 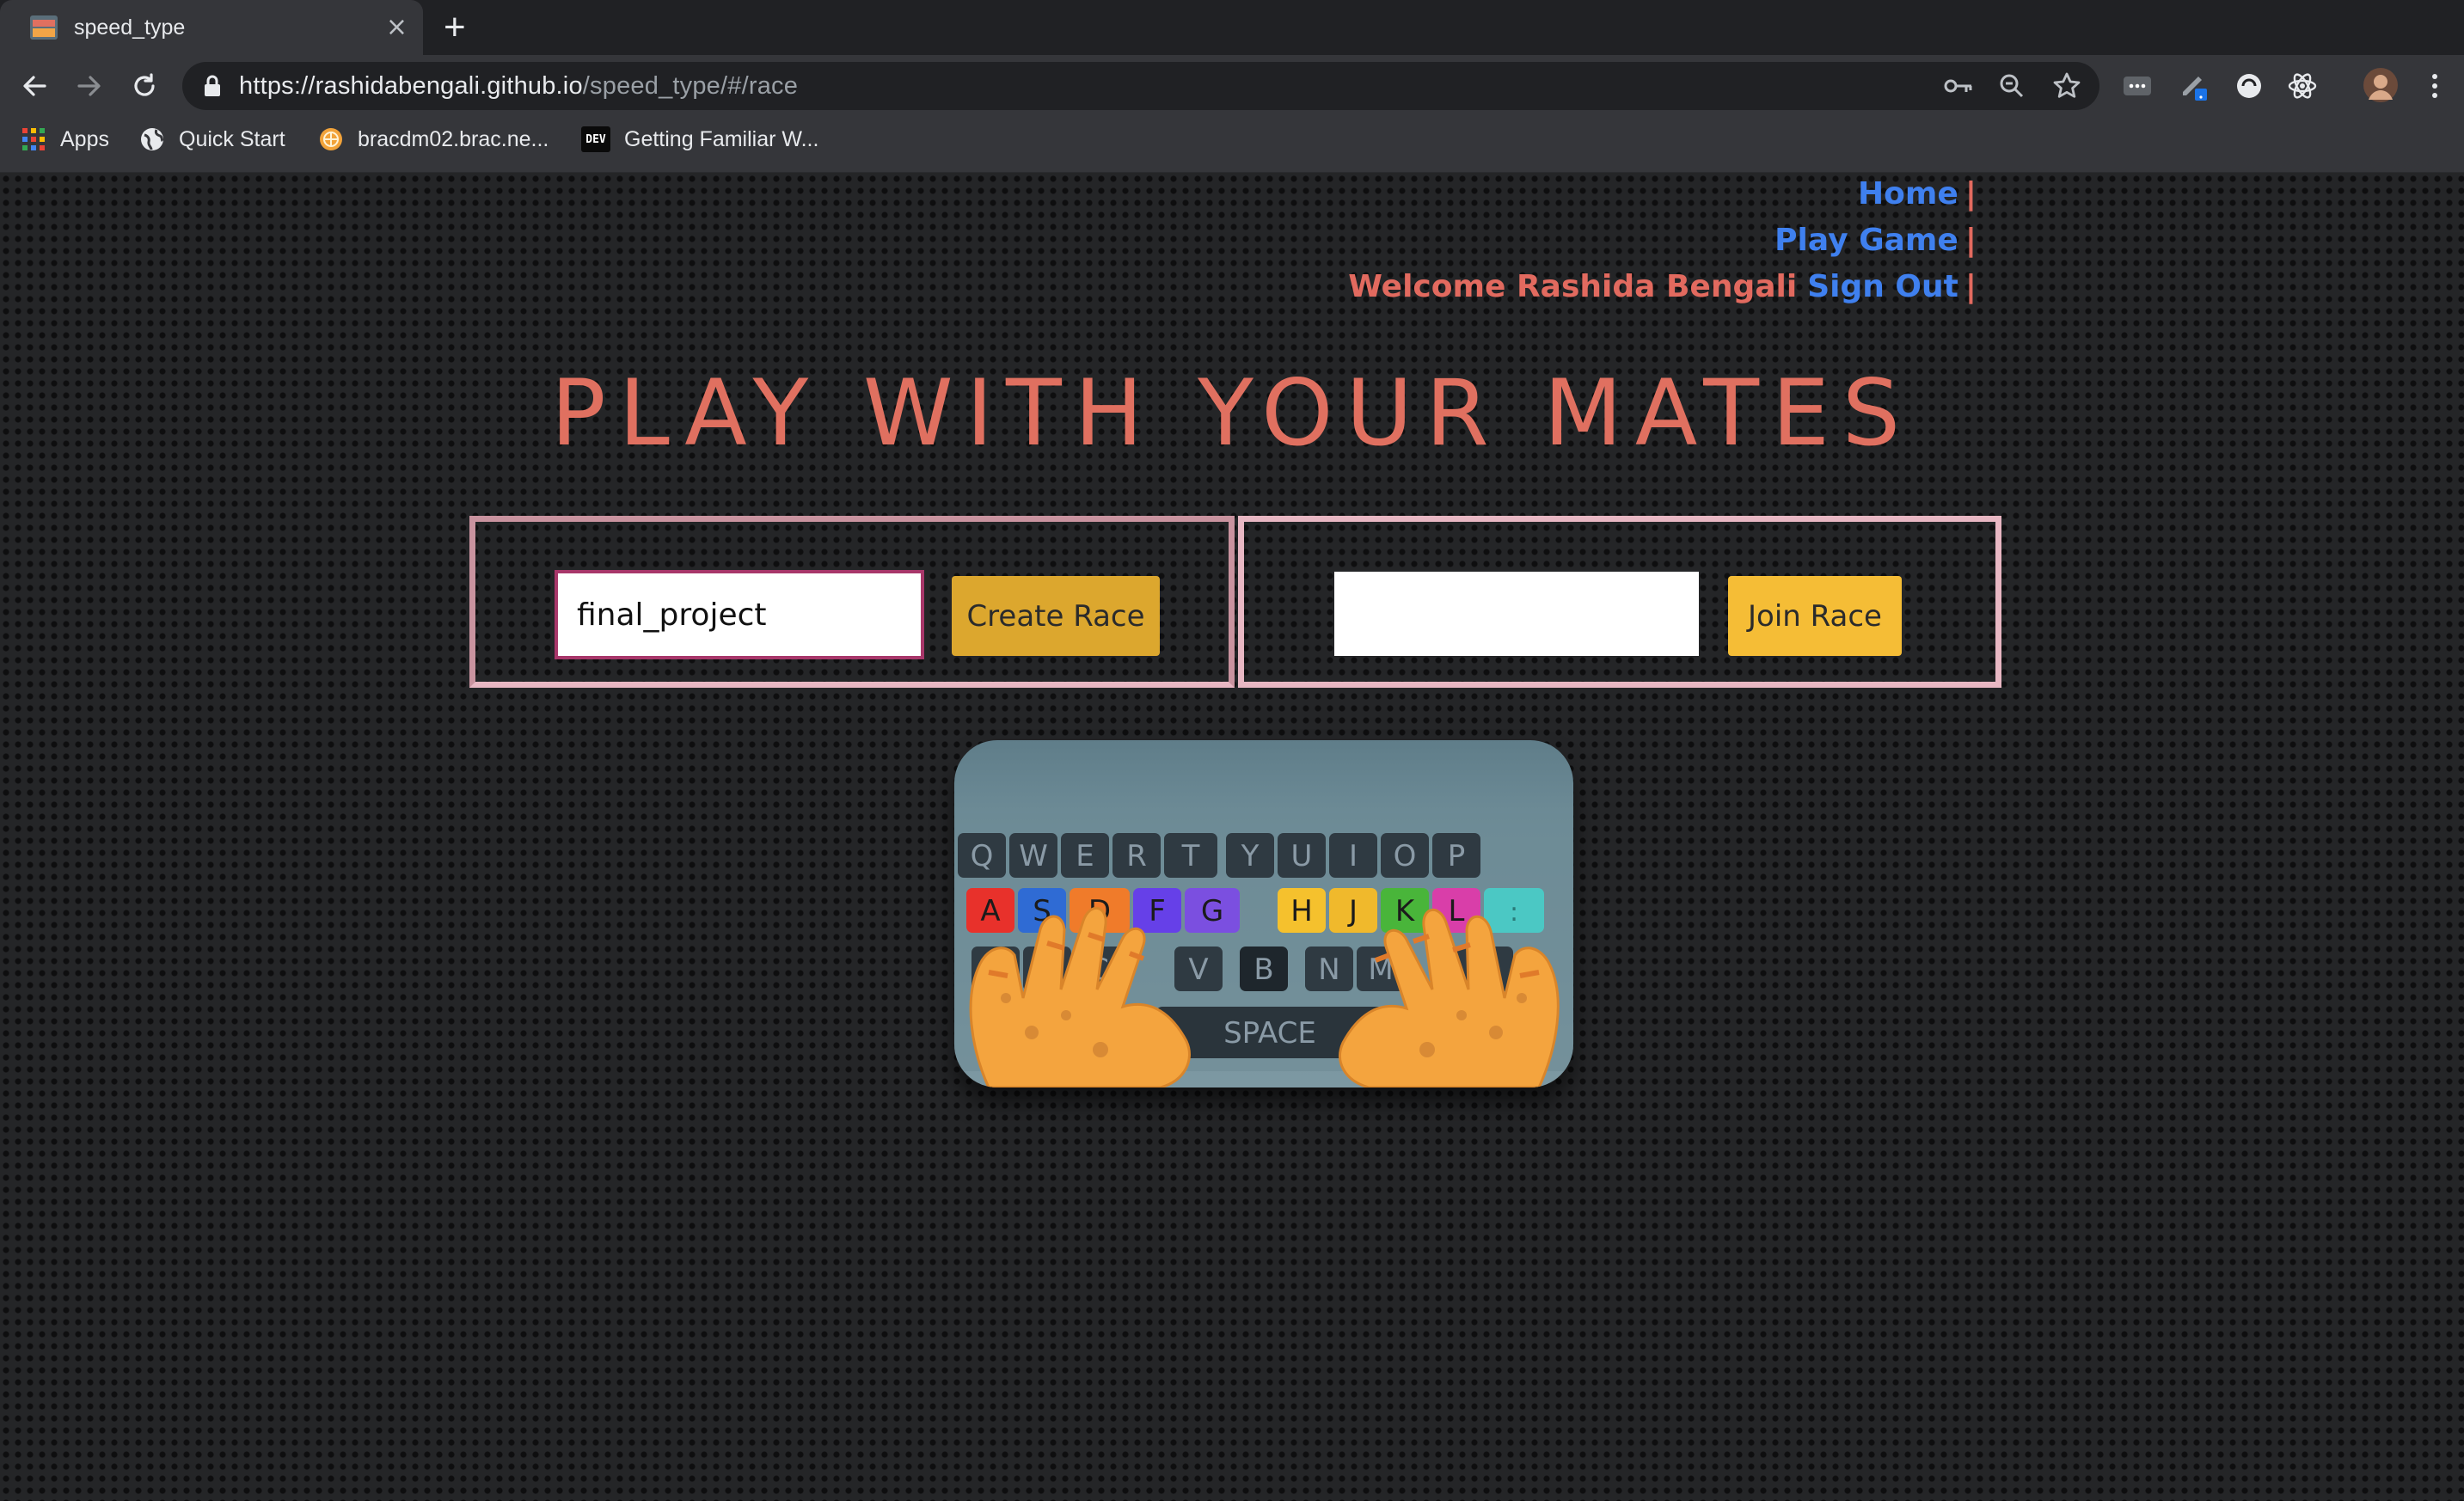 I want to click on extension-menu-icon, so click(x=2137, y=86).